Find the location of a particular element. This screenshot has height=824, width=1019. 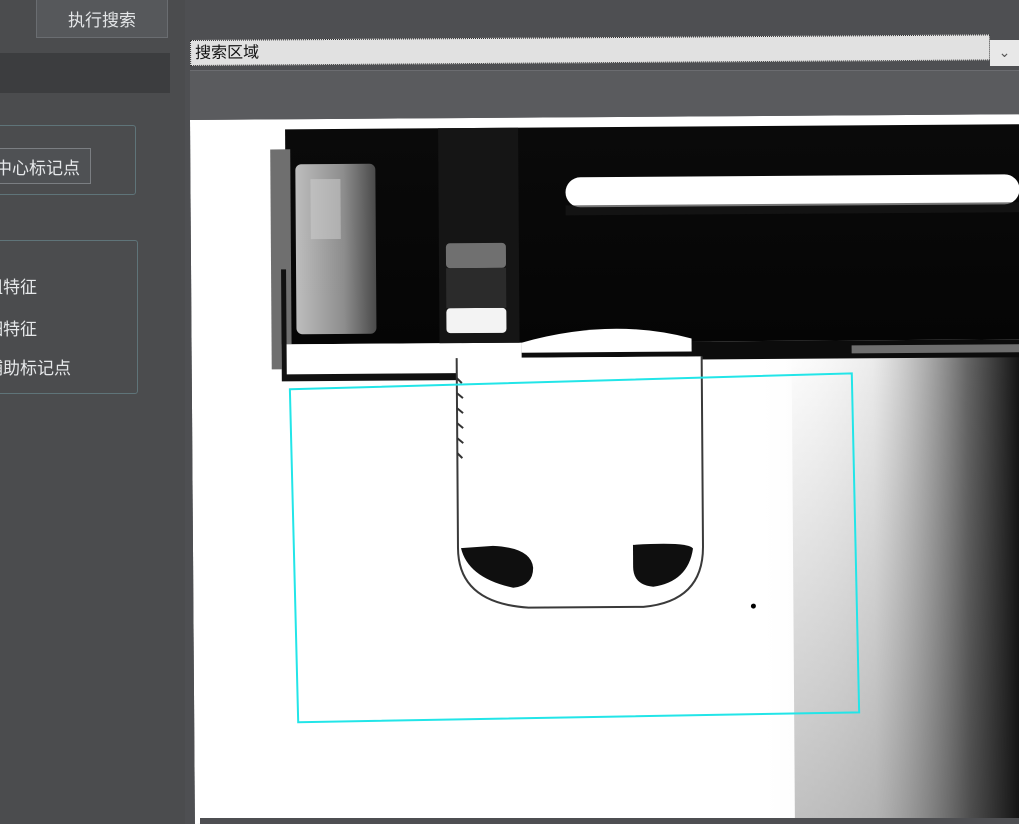

chevron-down-icon: ⌄ is located at coordinates (1004, 53).